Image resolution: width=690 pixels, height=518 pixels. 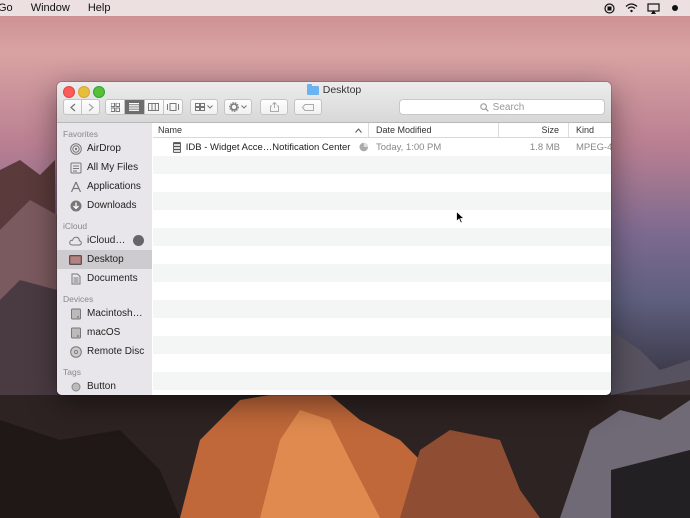 I want to click on sidebar-item-label: Button, so click(x=101, y=386).